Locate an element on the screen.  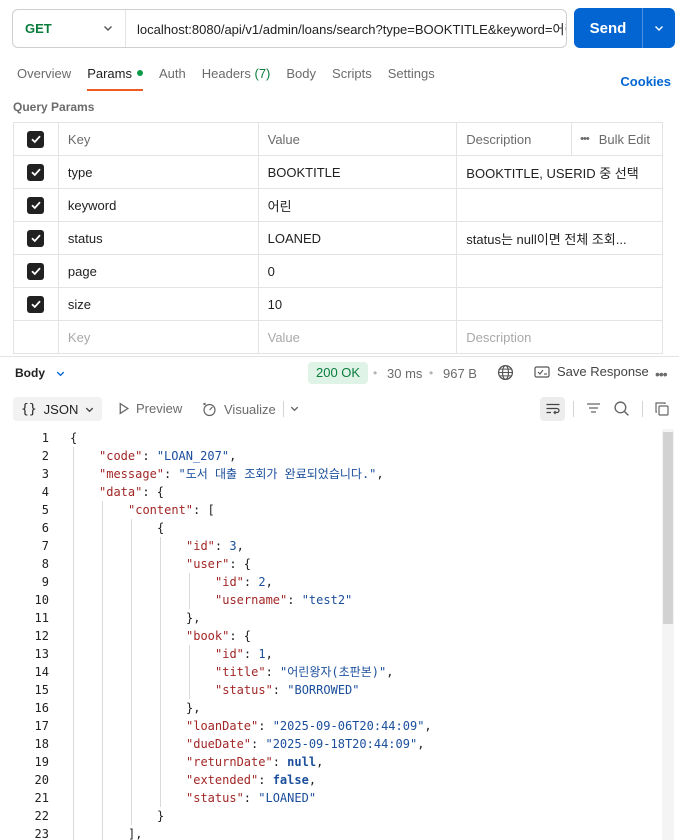
panel-divider is located at coordinates (339, 356).